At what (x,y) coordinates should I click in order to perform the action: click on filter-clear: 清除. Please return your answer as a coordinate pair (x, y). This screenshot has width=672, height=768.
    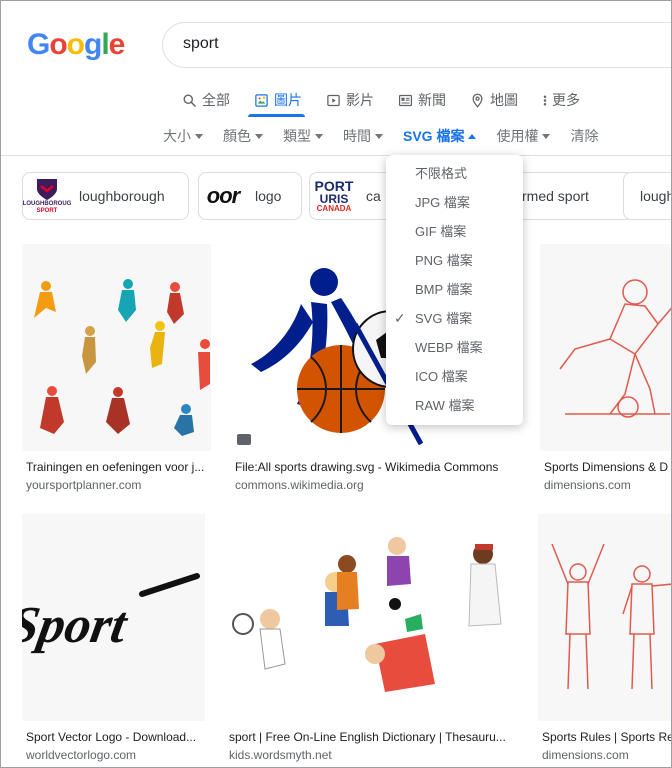
    Looking at the image, I should click on (584, 136).